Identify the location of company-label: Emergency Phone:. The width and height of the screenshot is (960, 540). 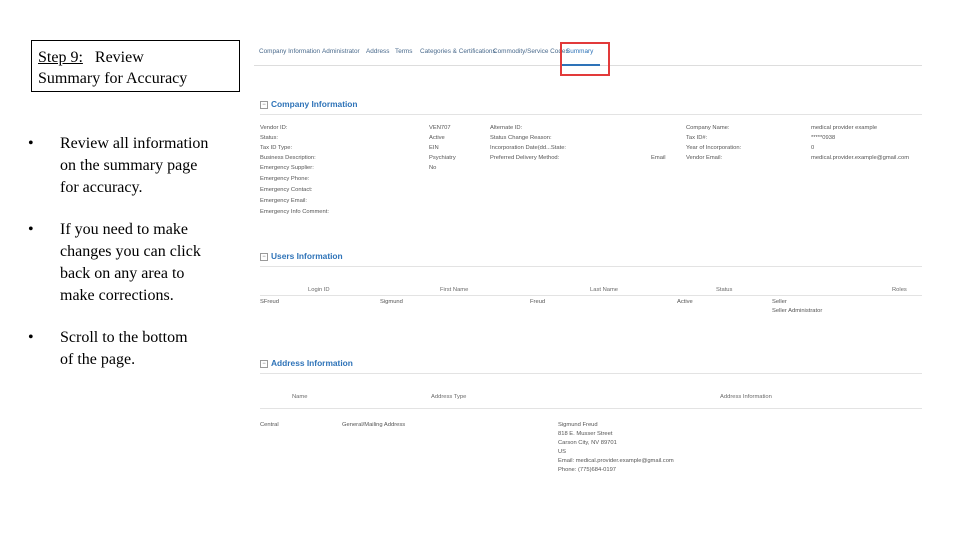
(285, 179).